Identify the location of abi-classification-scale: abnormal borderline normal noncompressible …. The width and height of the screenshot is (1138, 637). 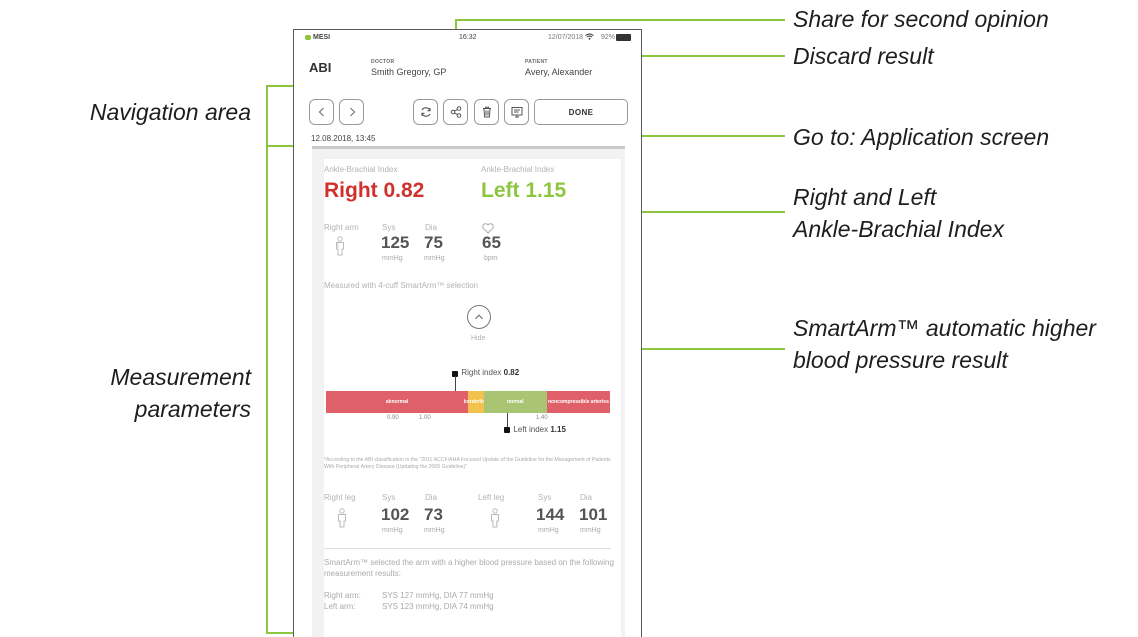
(468, 402).